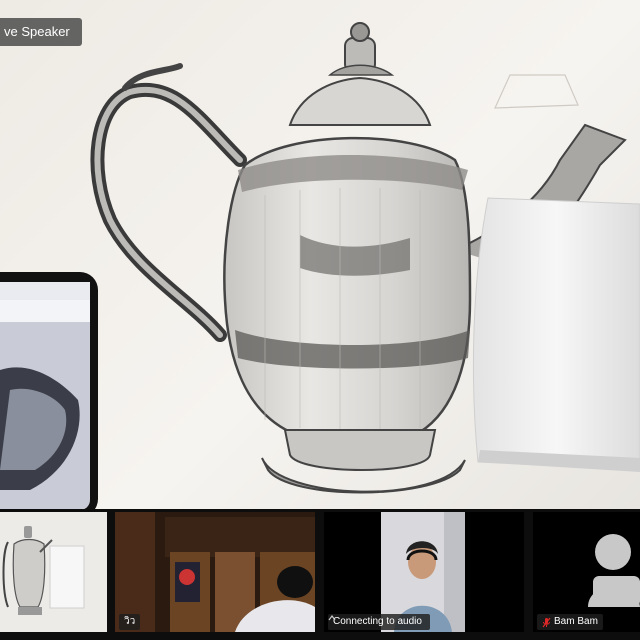 The width and height of the screenshot is (640, 640). What do you see at coordinates (360, 450) in the screenshot?
I see `teapot-base` at bounding box center [360, 450].